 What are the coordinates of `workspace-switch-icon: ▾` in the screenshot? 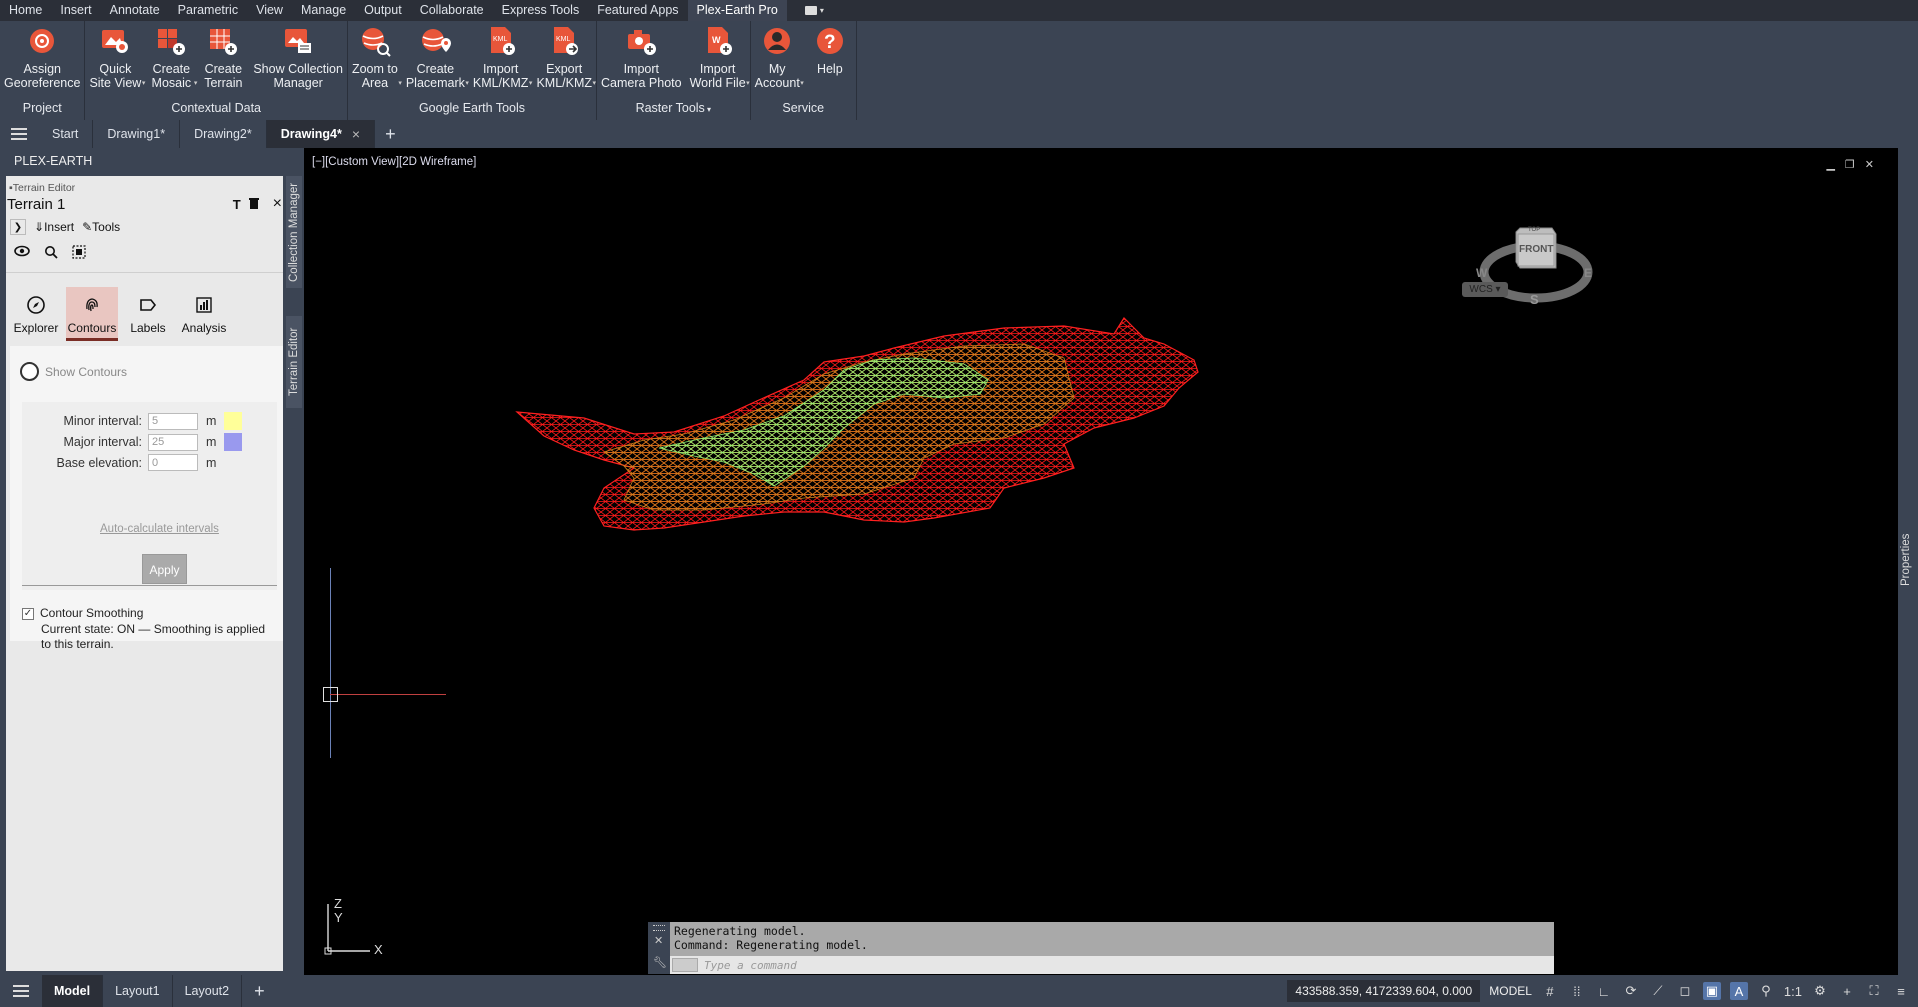 It's located at (814, 10).